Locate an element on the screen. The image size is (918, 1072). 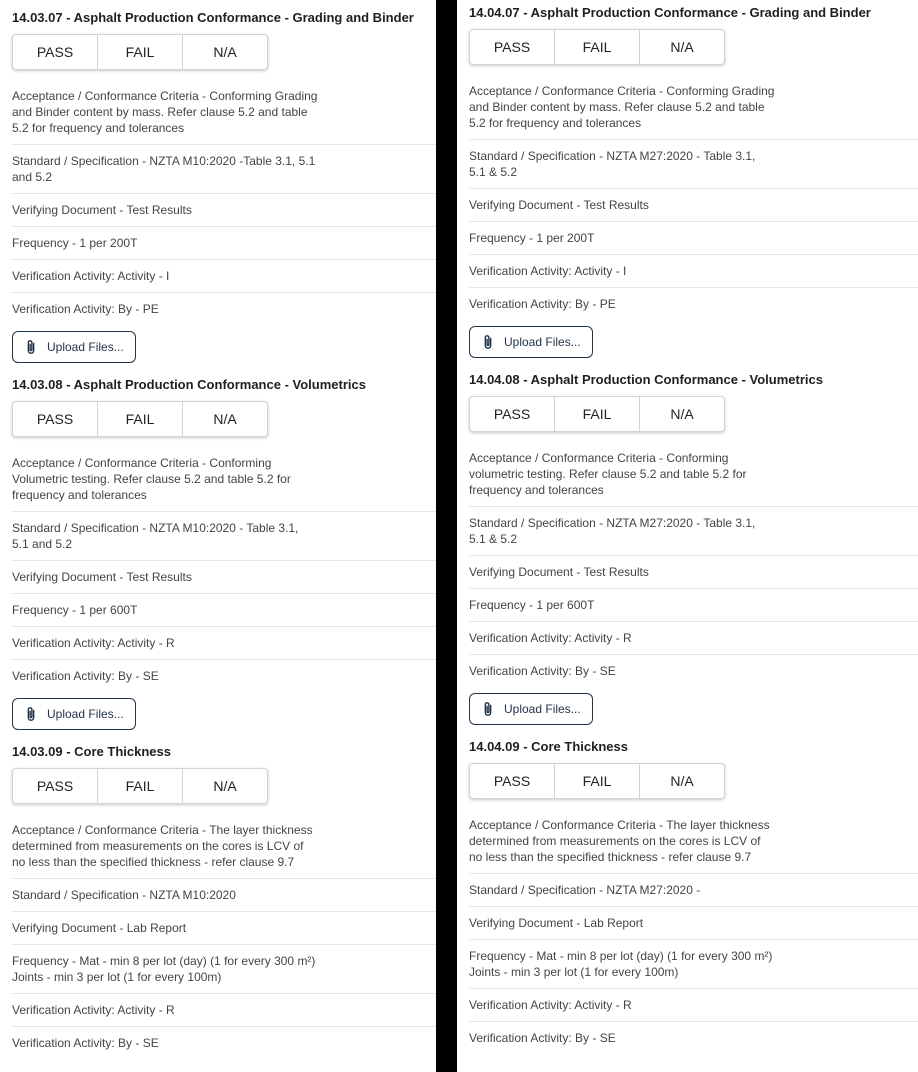
item-title: 14.04.09 - Core Thickness is located at coordinates (548, 746).